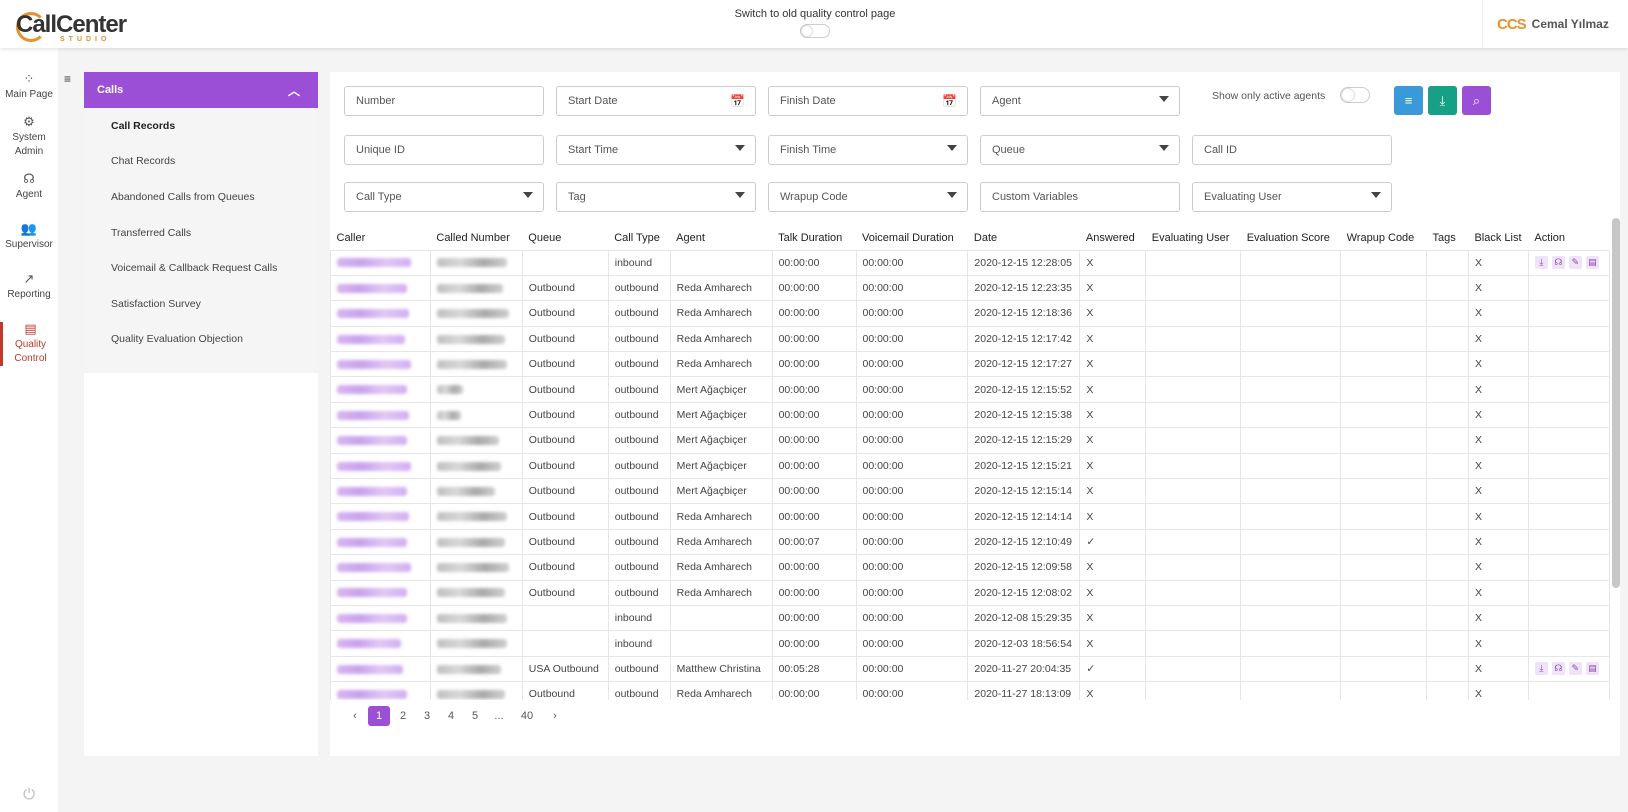  Describe the element at coordinates (379, 197) in the screenshot. I see `call-type-placeholder: Call Type` at that location.